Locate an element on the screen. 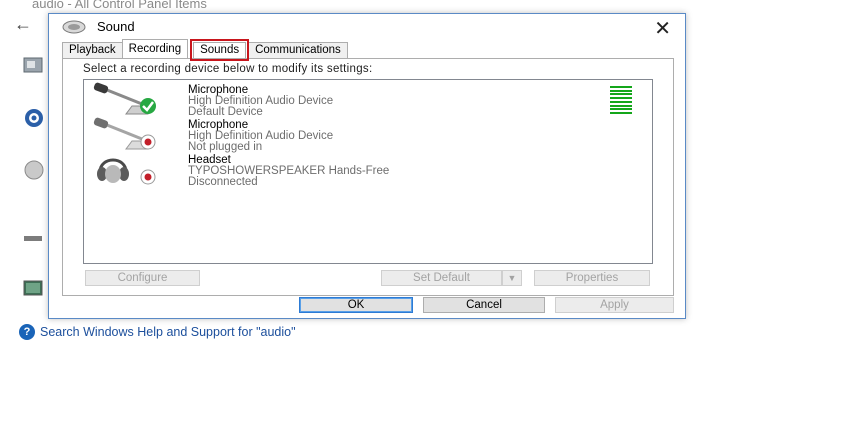  dialog-titlebar: Sound ✕ is located at coordinates (367, 27).